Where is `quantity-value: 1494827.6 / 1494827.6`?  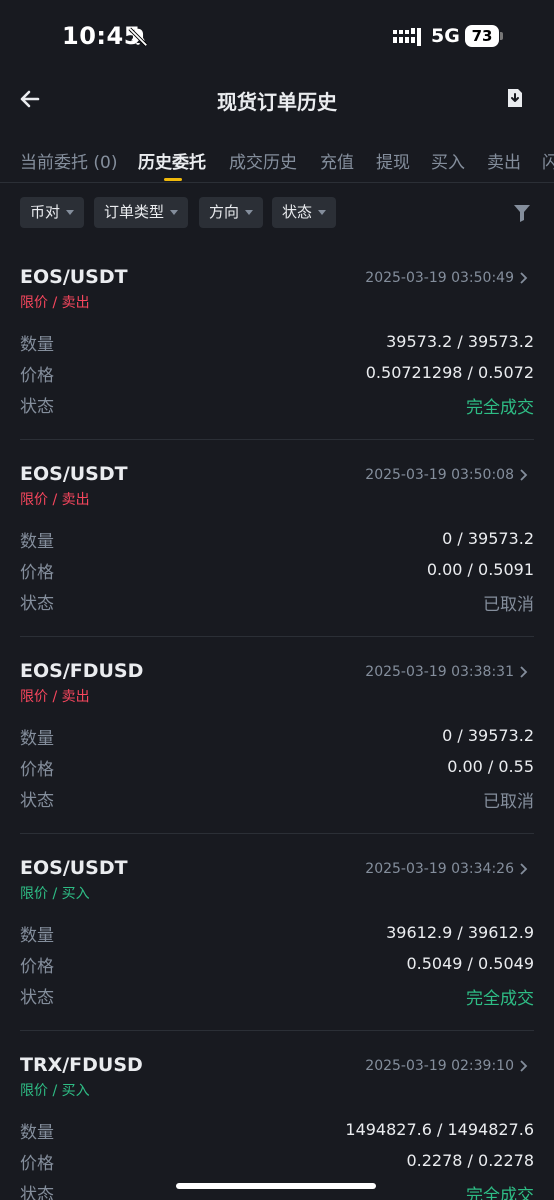
quantity-value: 1494827.6 / 1494827.6 is located at coordinates (439, 1129).